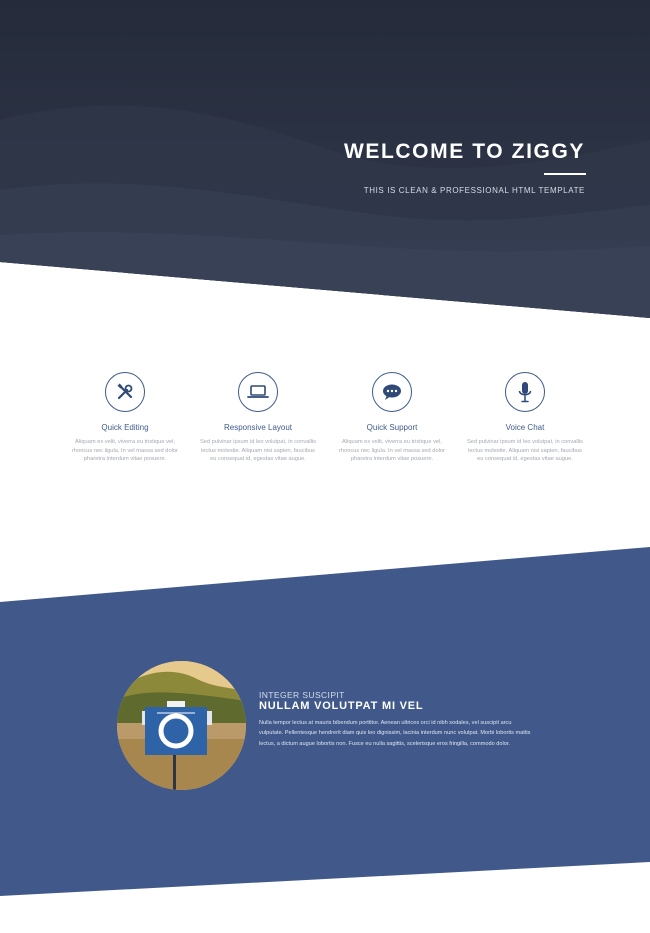 The image size is (650, 933). Describe the element at coordinates (125, 427) in the screenshot. I see `feature-title: Quick Editing` at that location.